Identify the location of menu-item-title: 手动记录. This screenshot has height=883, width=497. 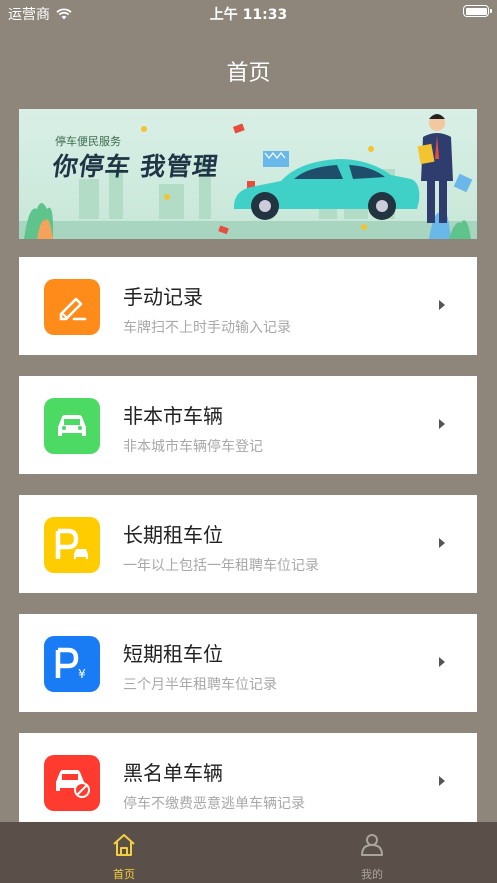
(163, 297).